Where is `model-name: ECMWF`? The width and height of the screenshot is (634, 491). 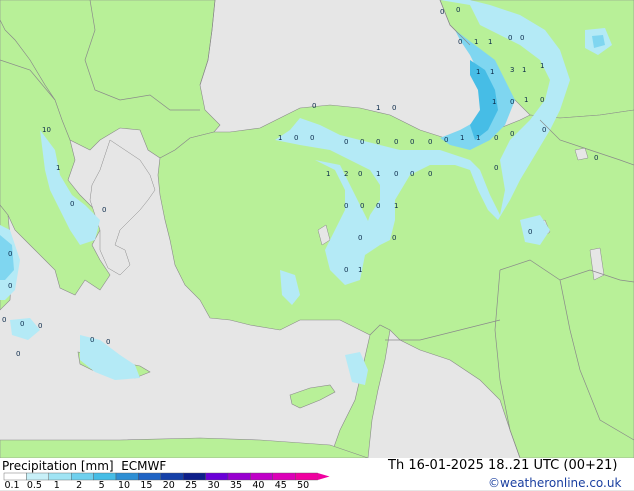 model-name: ECMWF is located at coordinates (144, 466).